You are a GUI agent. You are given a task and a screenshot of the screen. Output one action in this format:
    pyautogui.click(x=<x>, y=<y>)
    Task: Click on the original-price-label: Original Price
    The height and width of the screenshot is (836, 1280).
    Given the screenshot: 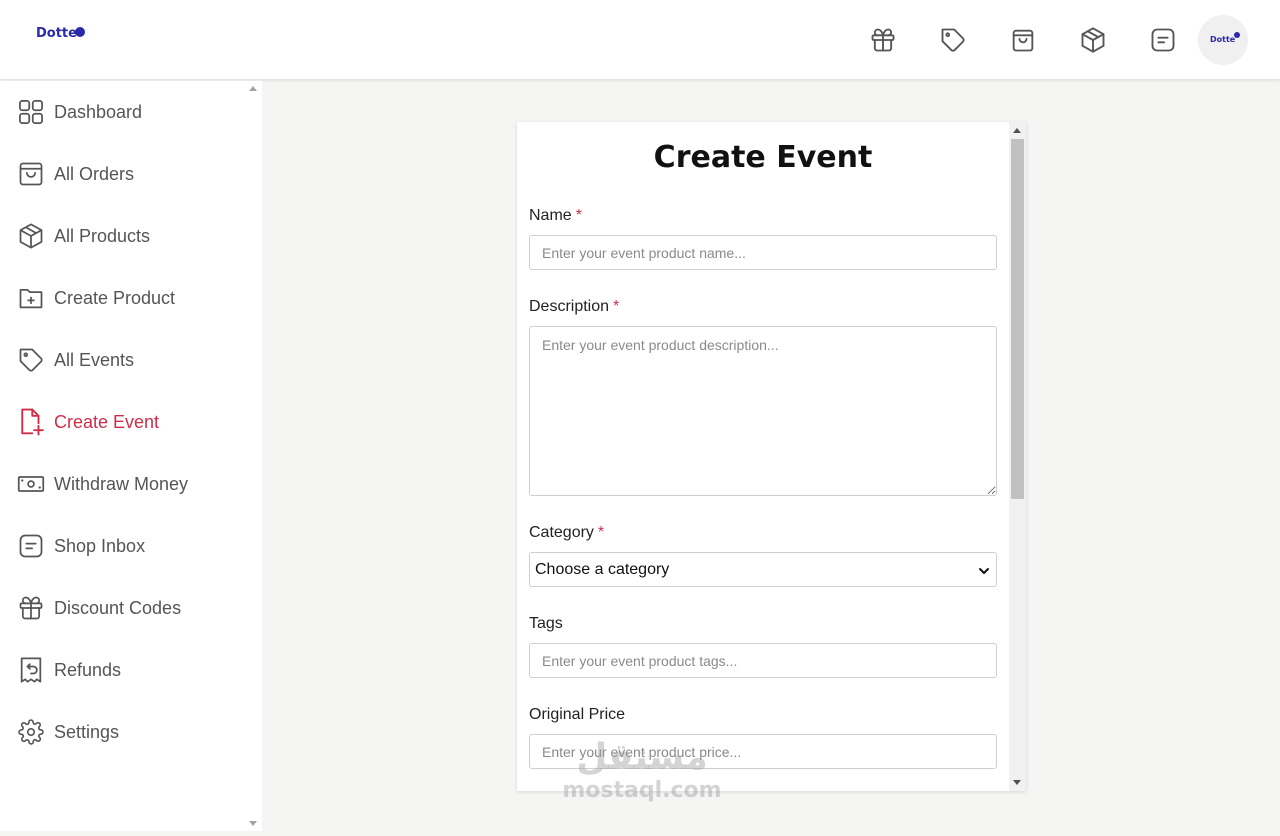 What is the action you would take?
    pyautogui.click(x=577, y=715)
    